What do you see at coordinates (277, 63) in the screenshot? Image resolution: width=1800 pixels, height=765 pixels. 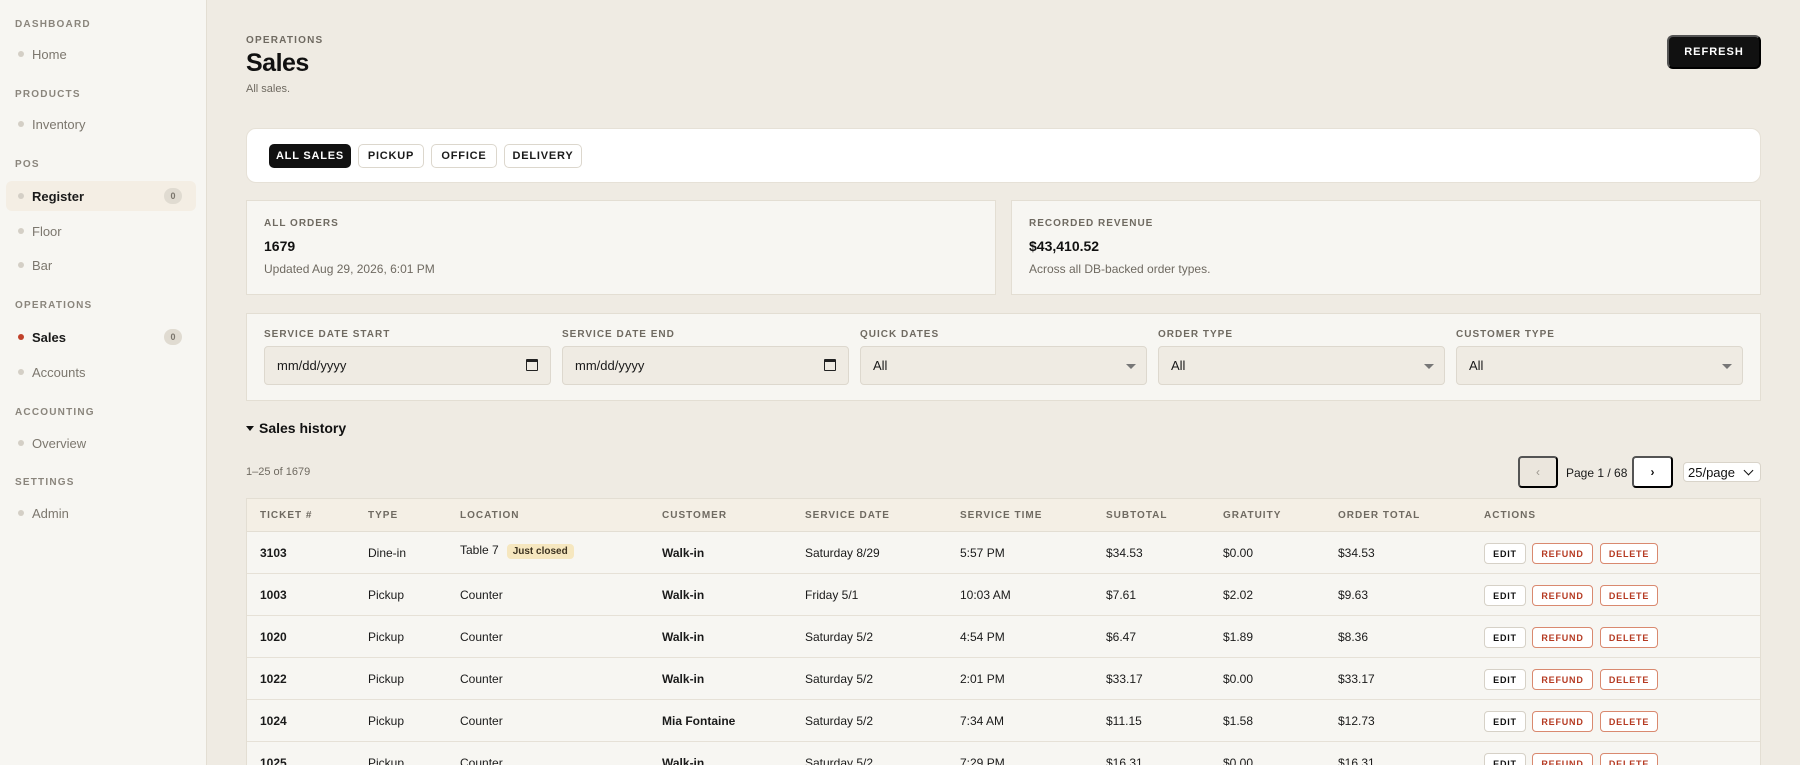 I see `page-title: Sales` at bounding box center [277, 63].